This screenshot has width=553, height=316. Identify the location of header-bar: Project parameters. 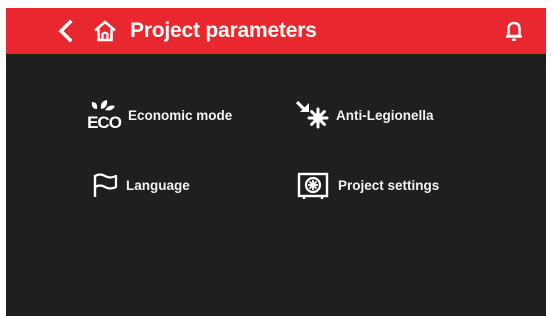
(276, 31).